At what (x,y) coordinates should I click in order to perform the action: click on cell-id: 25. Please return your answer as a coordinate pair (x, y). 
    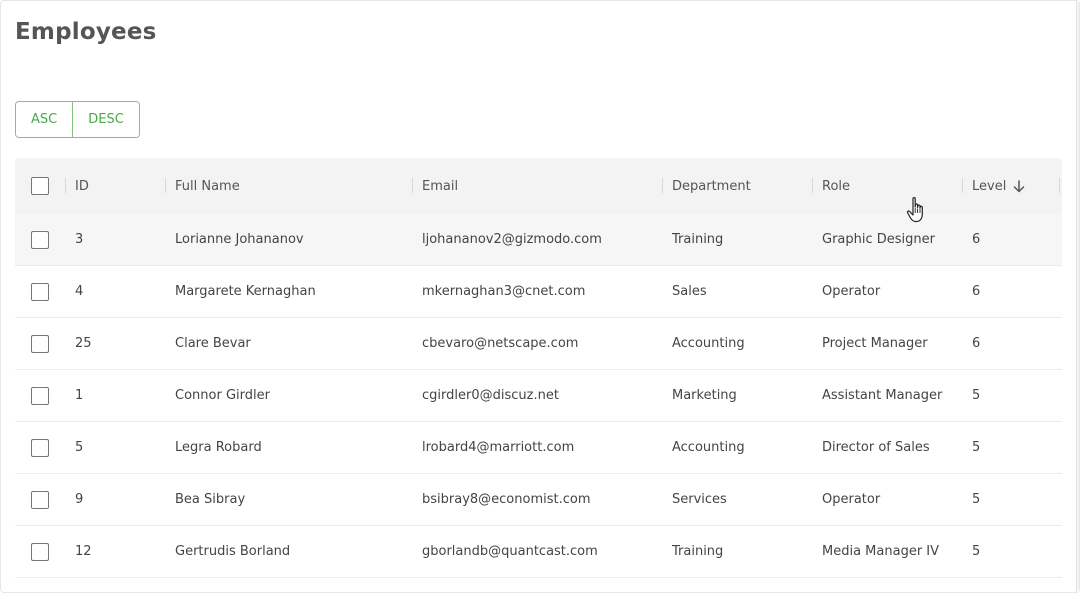
    Looking at the image, I should click on (83, 343).